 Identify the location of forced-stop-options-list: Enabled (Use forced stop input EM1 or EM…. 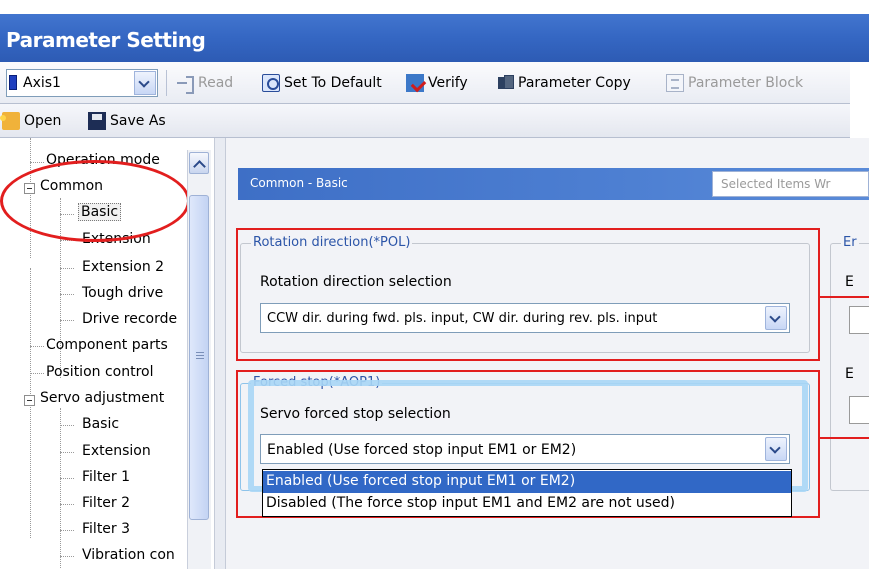
(527, 493).